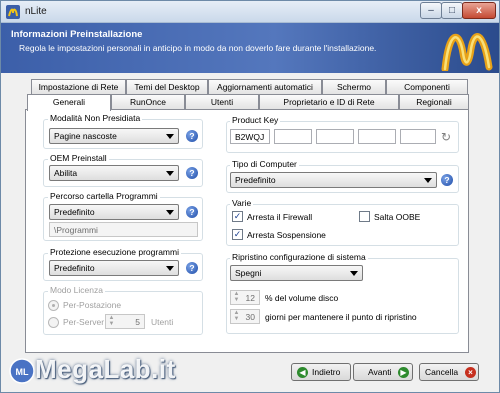 The image size is (500, 393). What do you see at coordinates (302, 372) in the screenshot?
I see `arrow-left-icon: ◀` at bounding box center [302, 372].